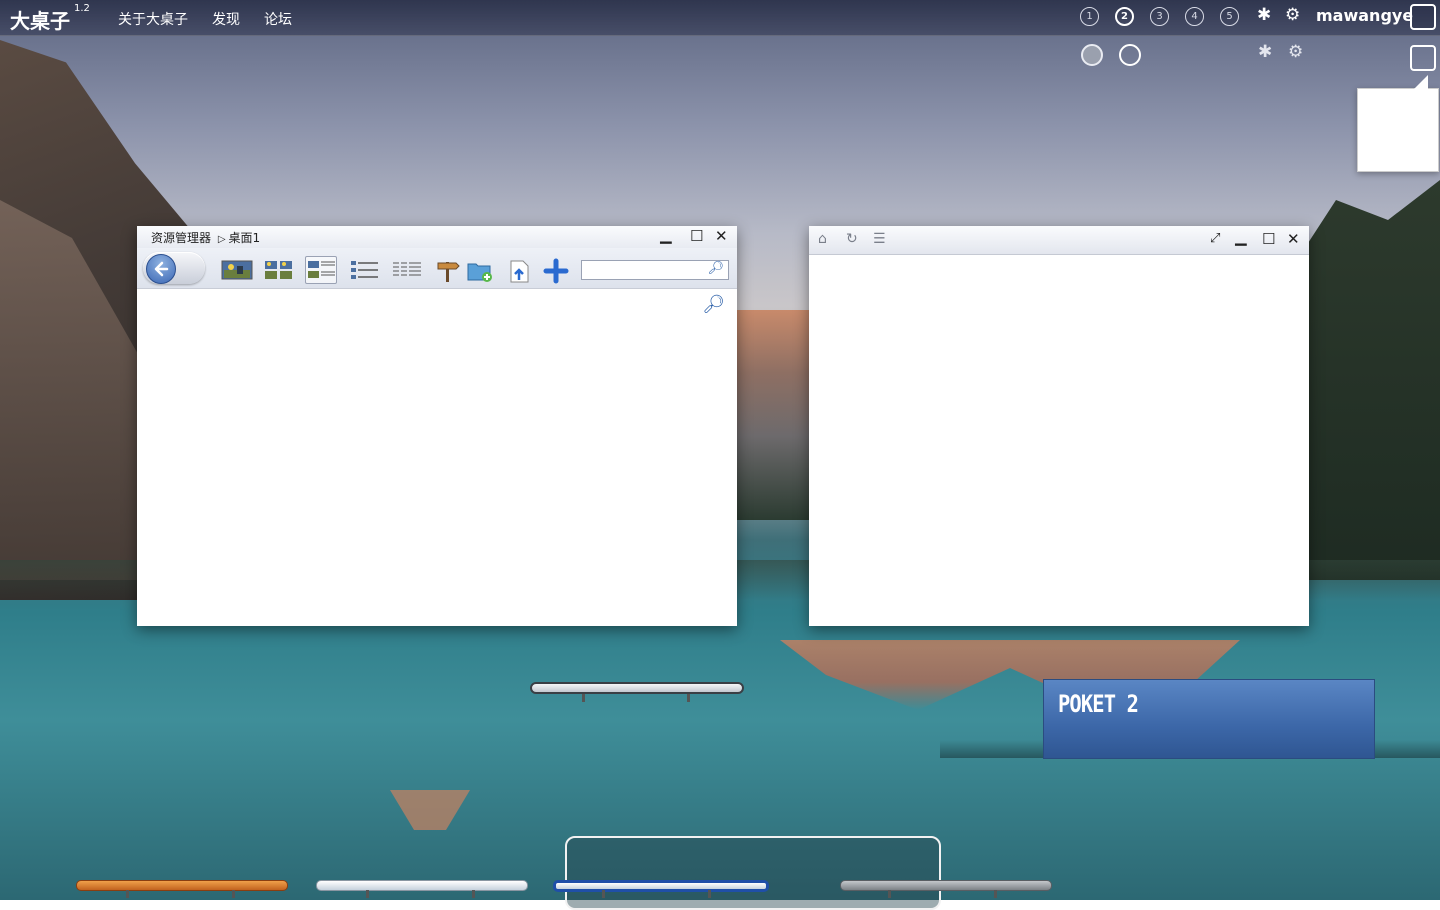 This screenshot has height=910, width=1440. Describe the element at coordinates (520, 270) in the screenshot. I see `upload-icon` at that location.